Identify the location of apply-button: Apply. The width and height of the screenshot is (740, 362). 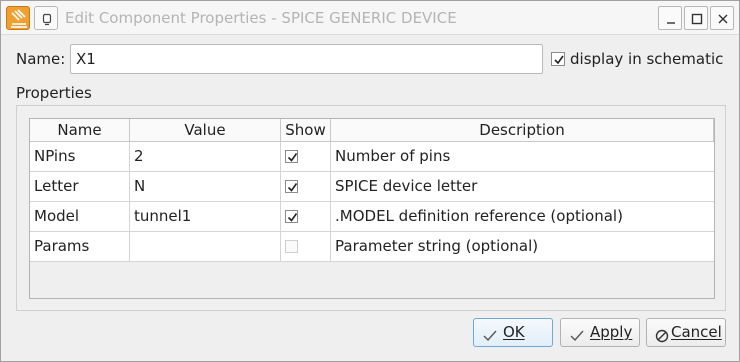
(600, 332).